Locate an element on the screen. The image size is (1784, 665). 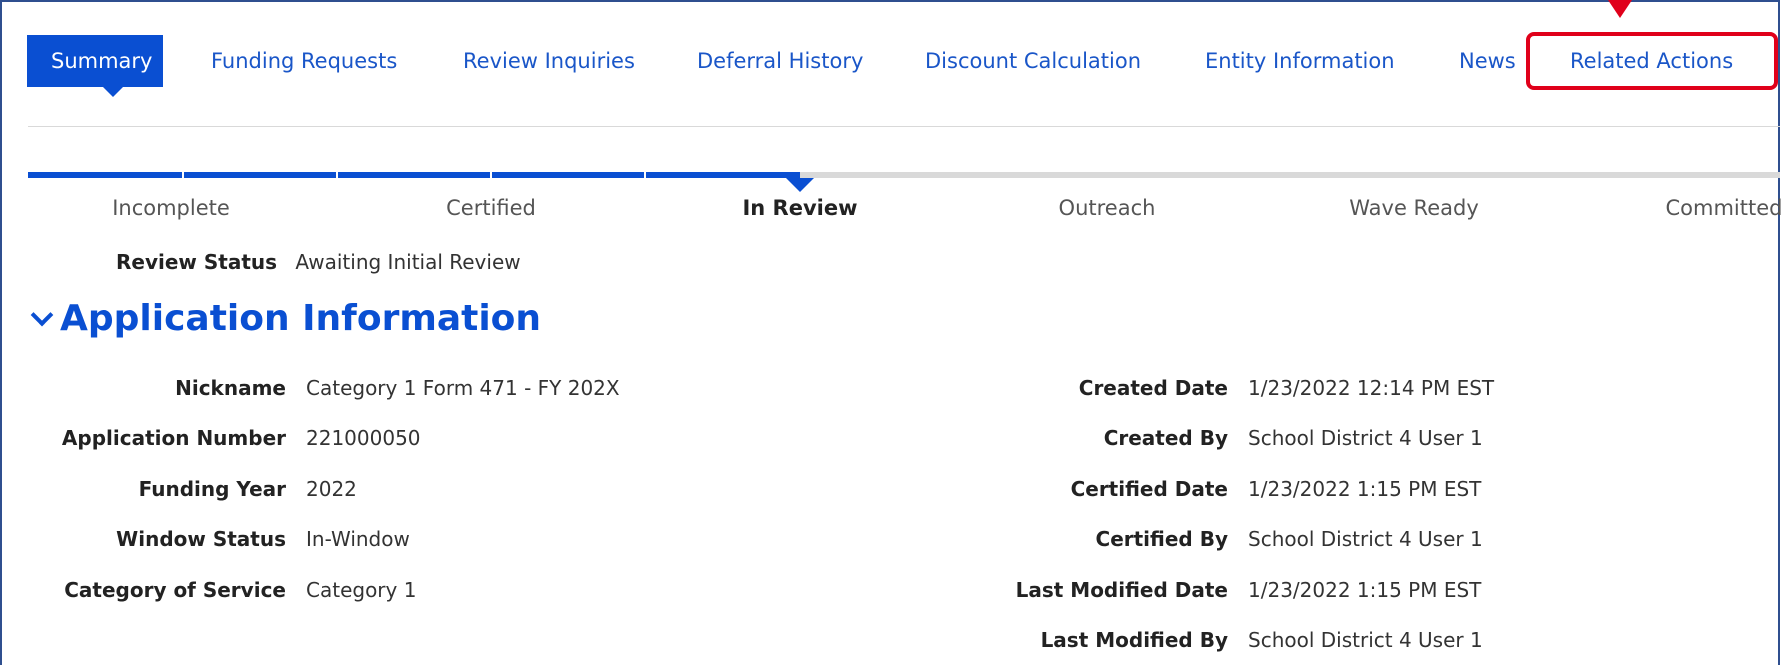
field-label: Created By is located at coordinates (1165, 438).